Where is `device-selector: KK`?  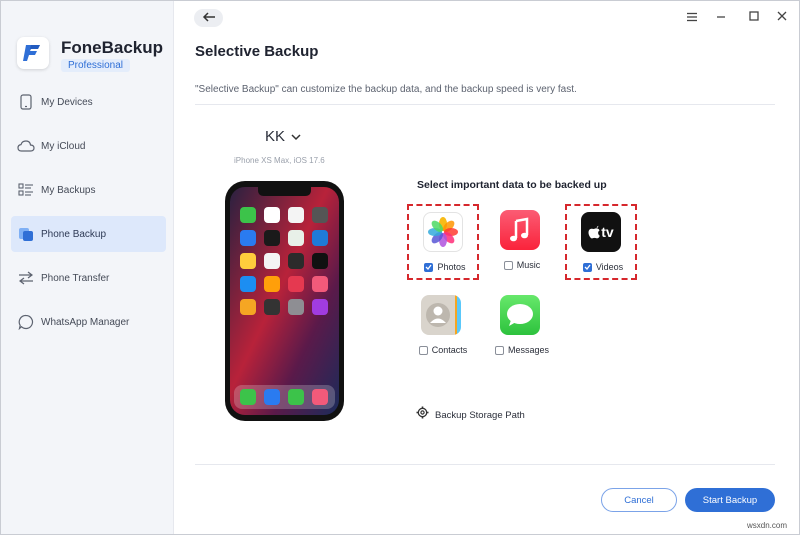
device-selector: KK is located at coordinates (283, 136).